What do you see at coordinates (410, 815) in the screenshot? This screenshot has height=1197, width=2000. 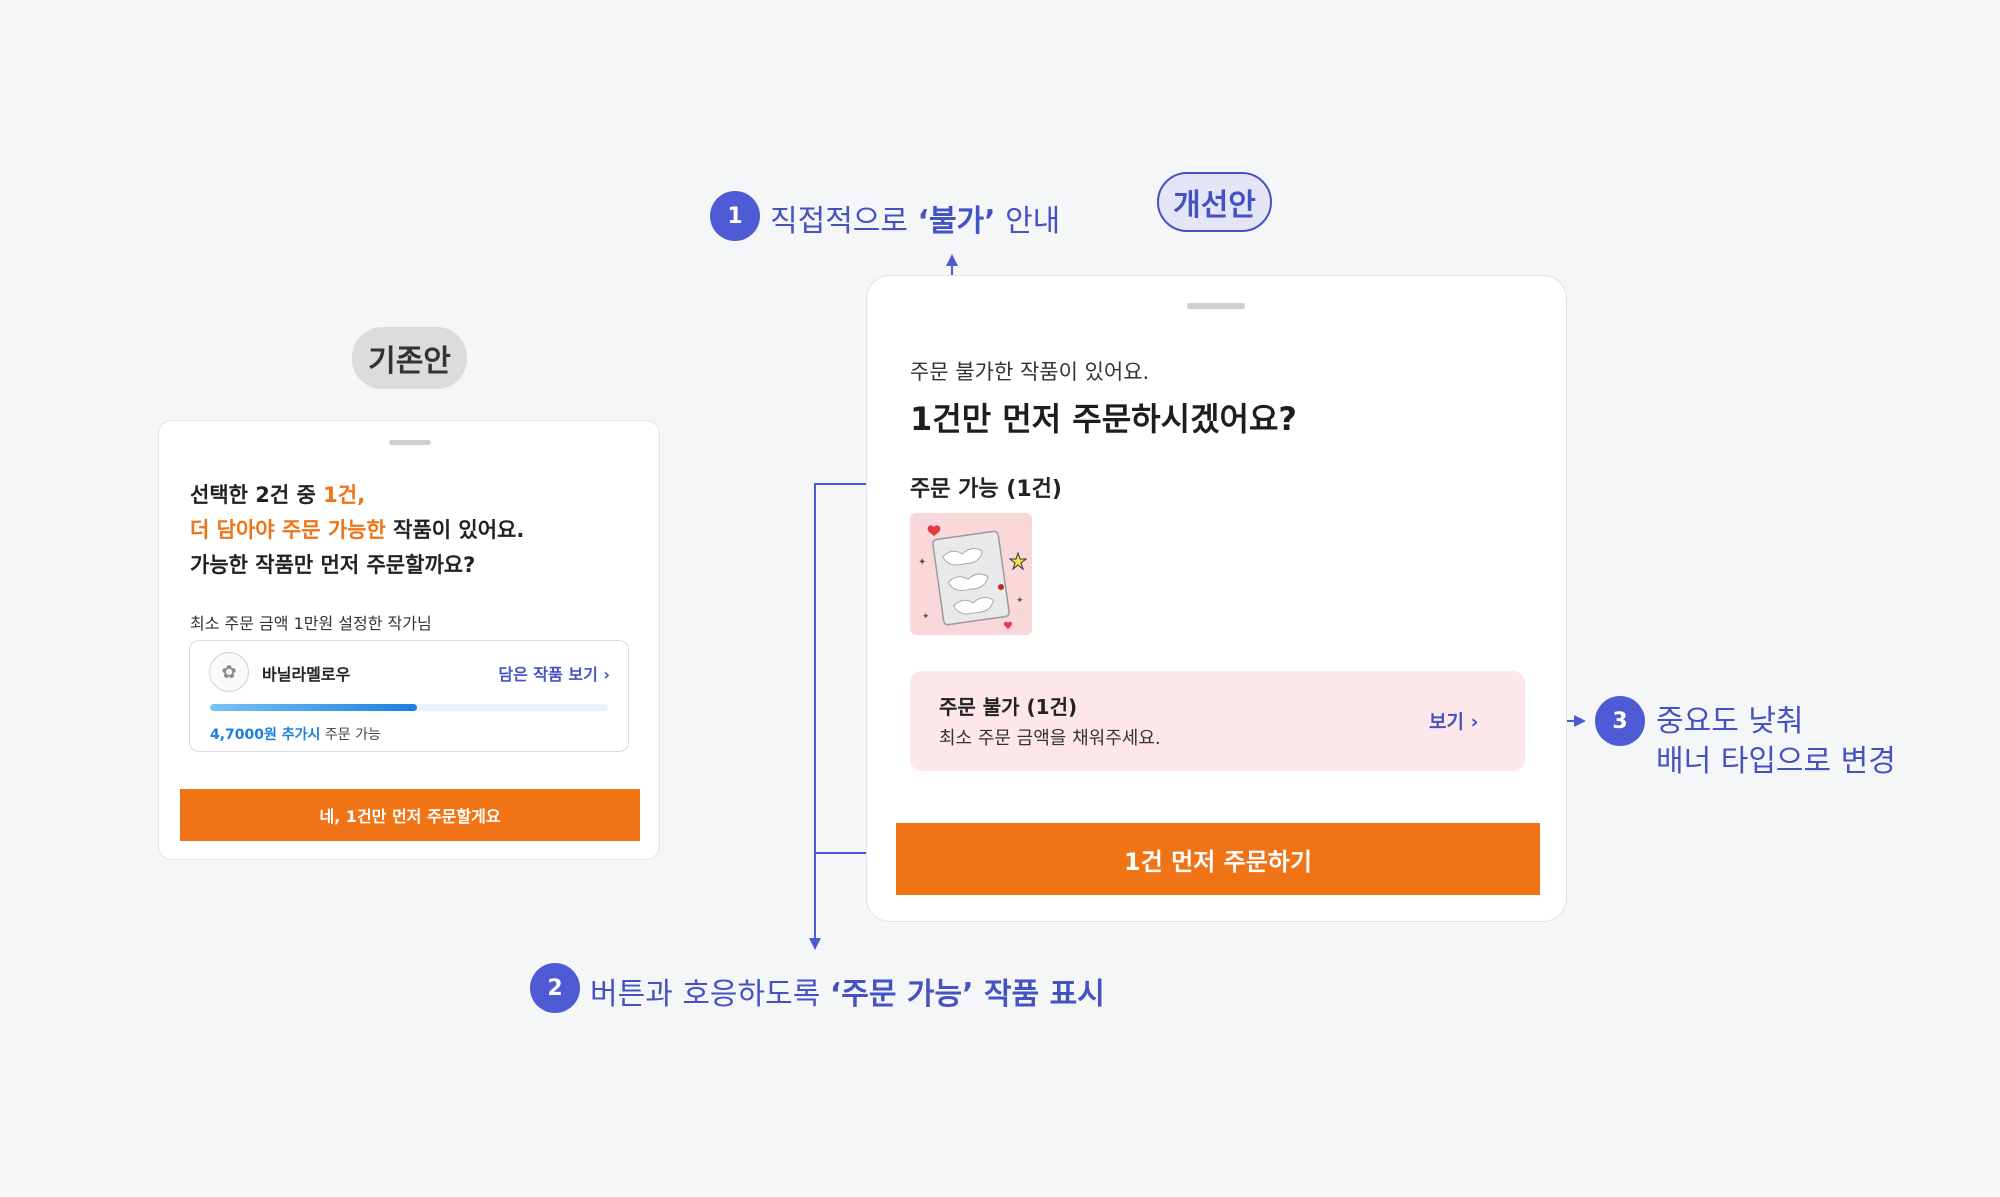 I see `old-order-button: 네, 1건만 먼저 주문할게요` at bounding box center [410, 815].